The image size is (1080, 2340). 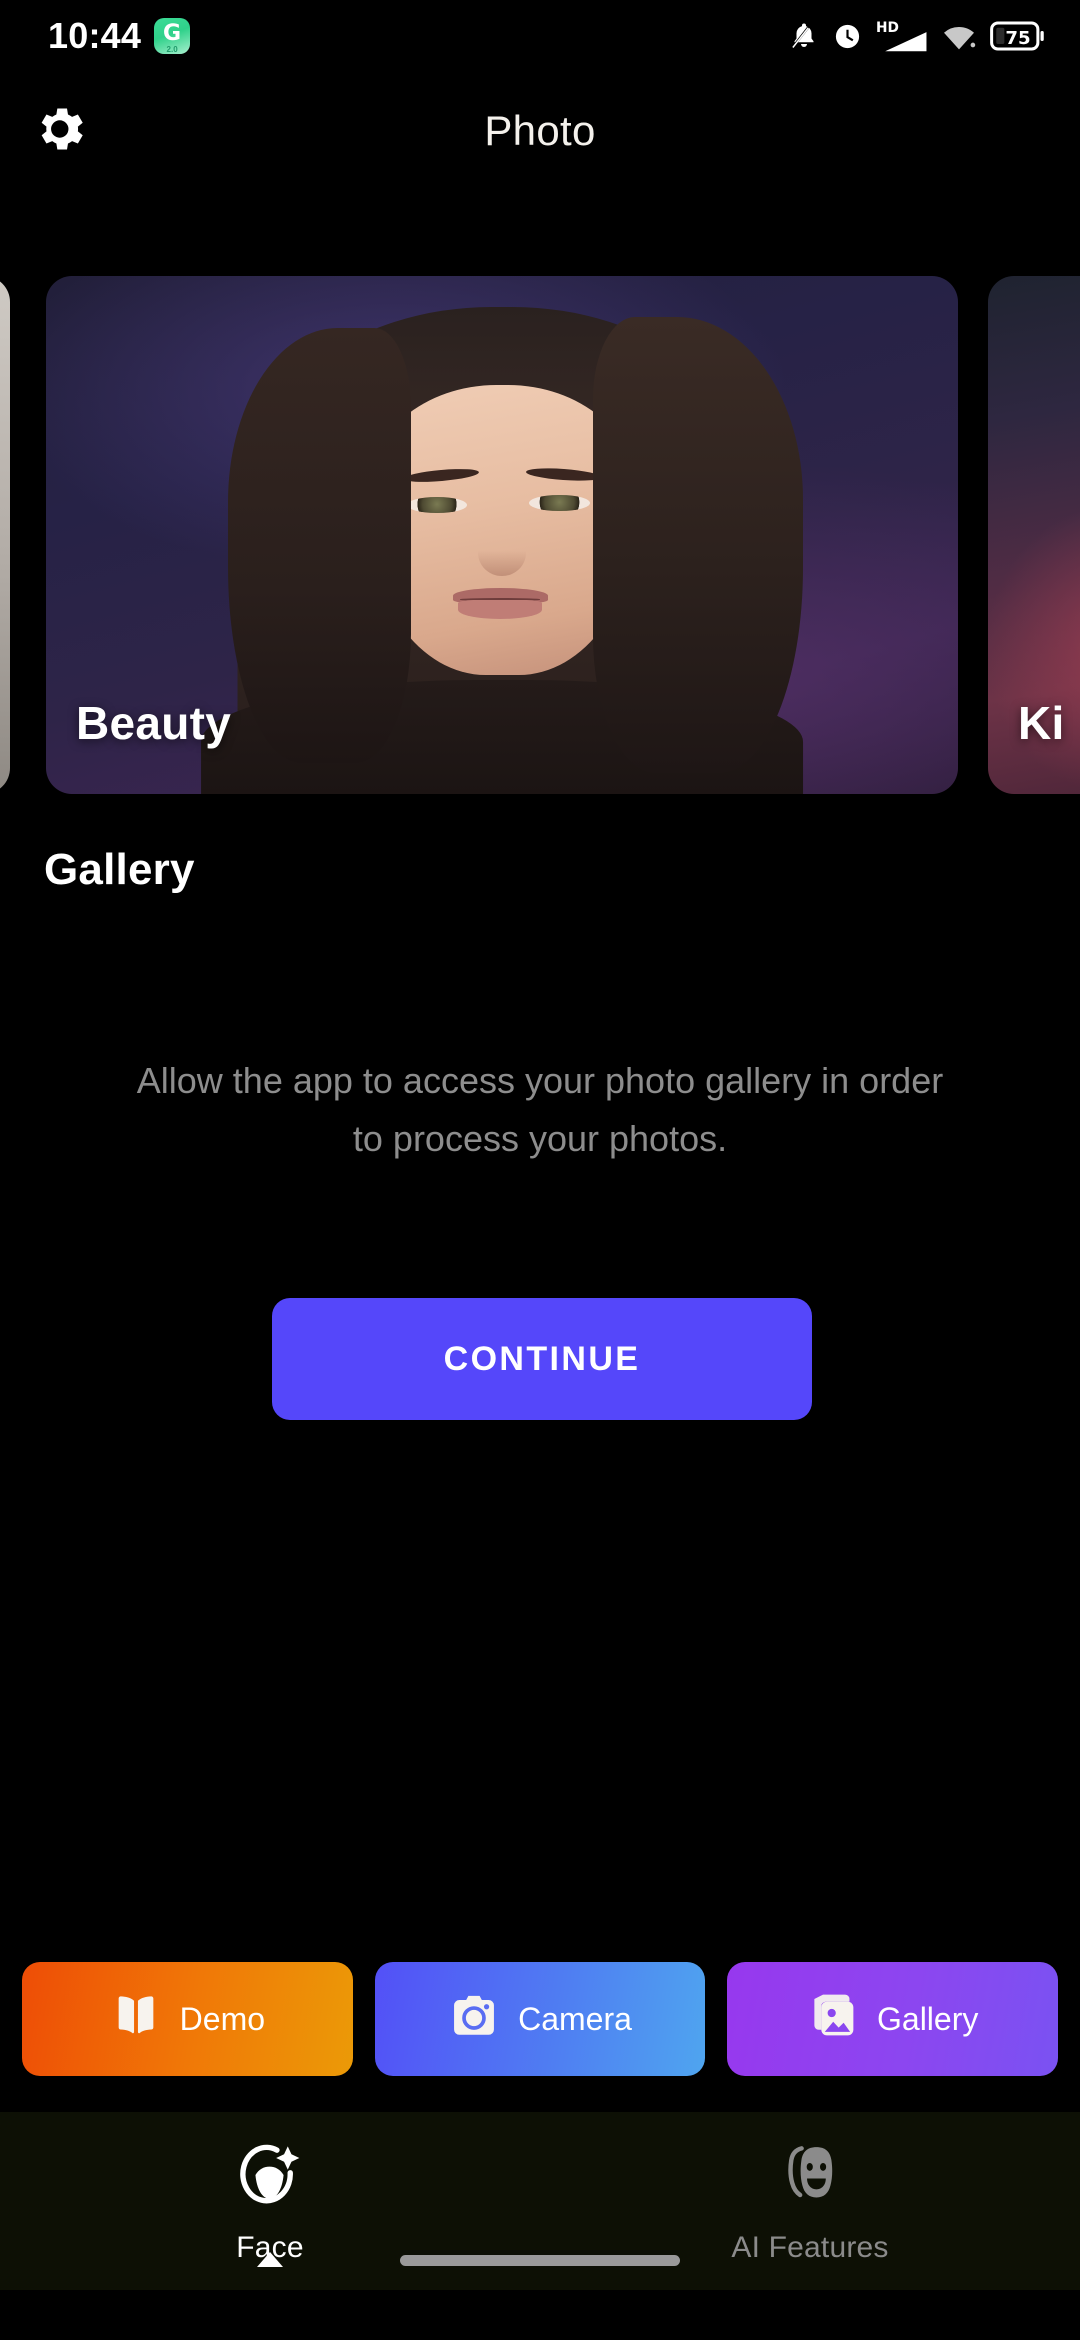 I want to click on settings-button, so click(x=60, y=131).